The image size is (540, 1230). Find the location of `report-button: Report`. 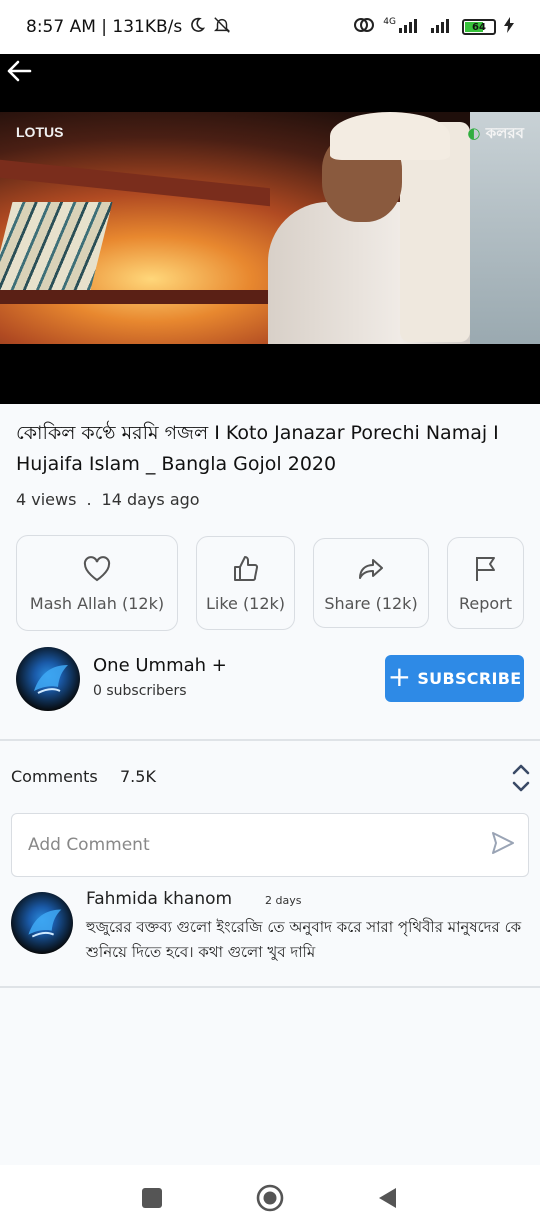

report-button: Report is located at coordinates (485, 583).